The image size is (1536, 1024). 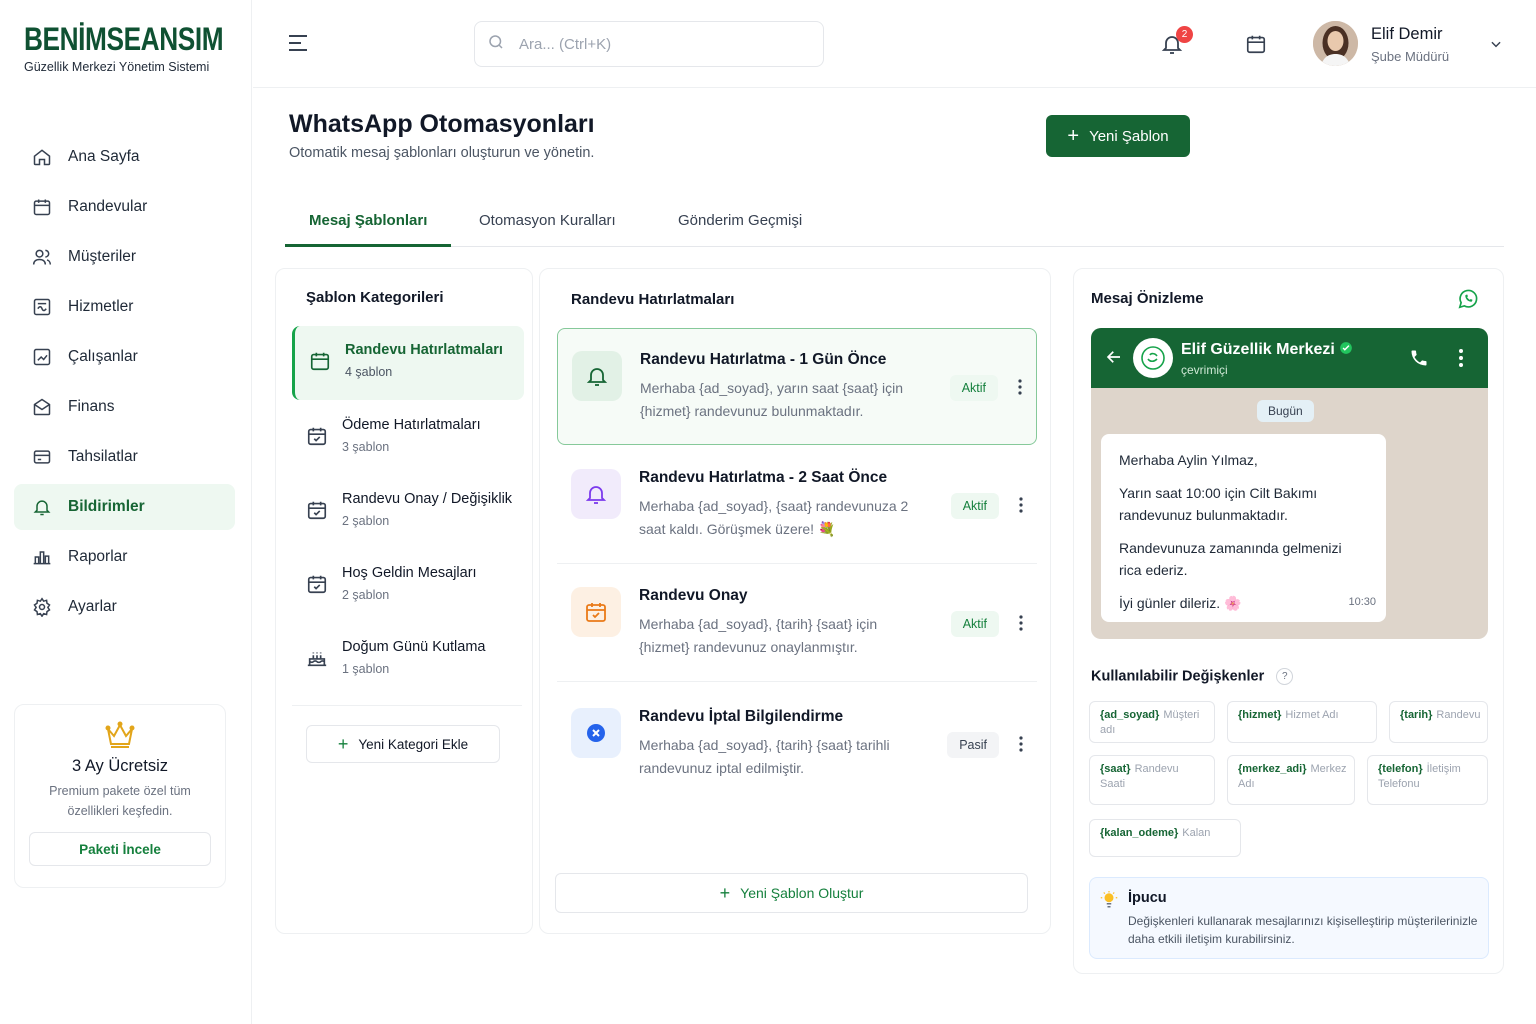 What do you see at coordinates (366, 669) in the screenshot?
I see `category-count: 1 şablon` at bounding box center [366, 669].